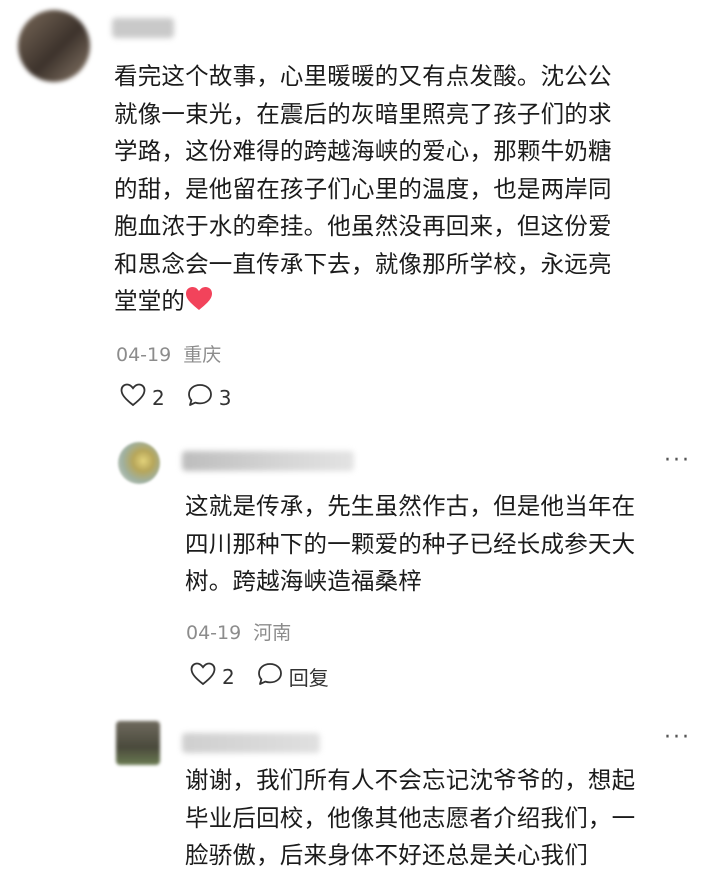 The width and height of the screenshot is (720, 875). What do you see at coordinates (144, 355) in the screenshot?
I see `comment-date: 04-19` at bounding box center [144, 355].